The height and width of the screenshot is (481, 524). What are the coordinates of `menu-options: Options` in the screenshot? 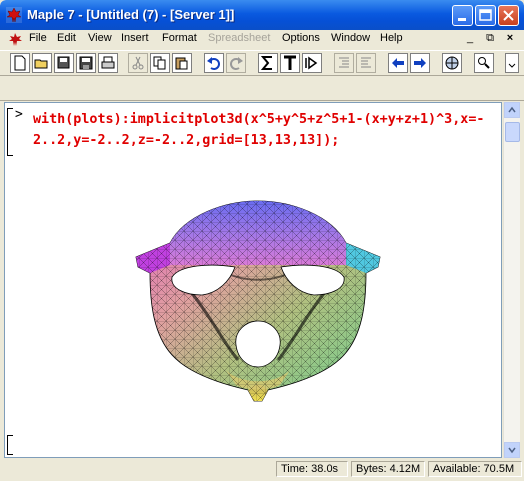 It's located at (301, 38).